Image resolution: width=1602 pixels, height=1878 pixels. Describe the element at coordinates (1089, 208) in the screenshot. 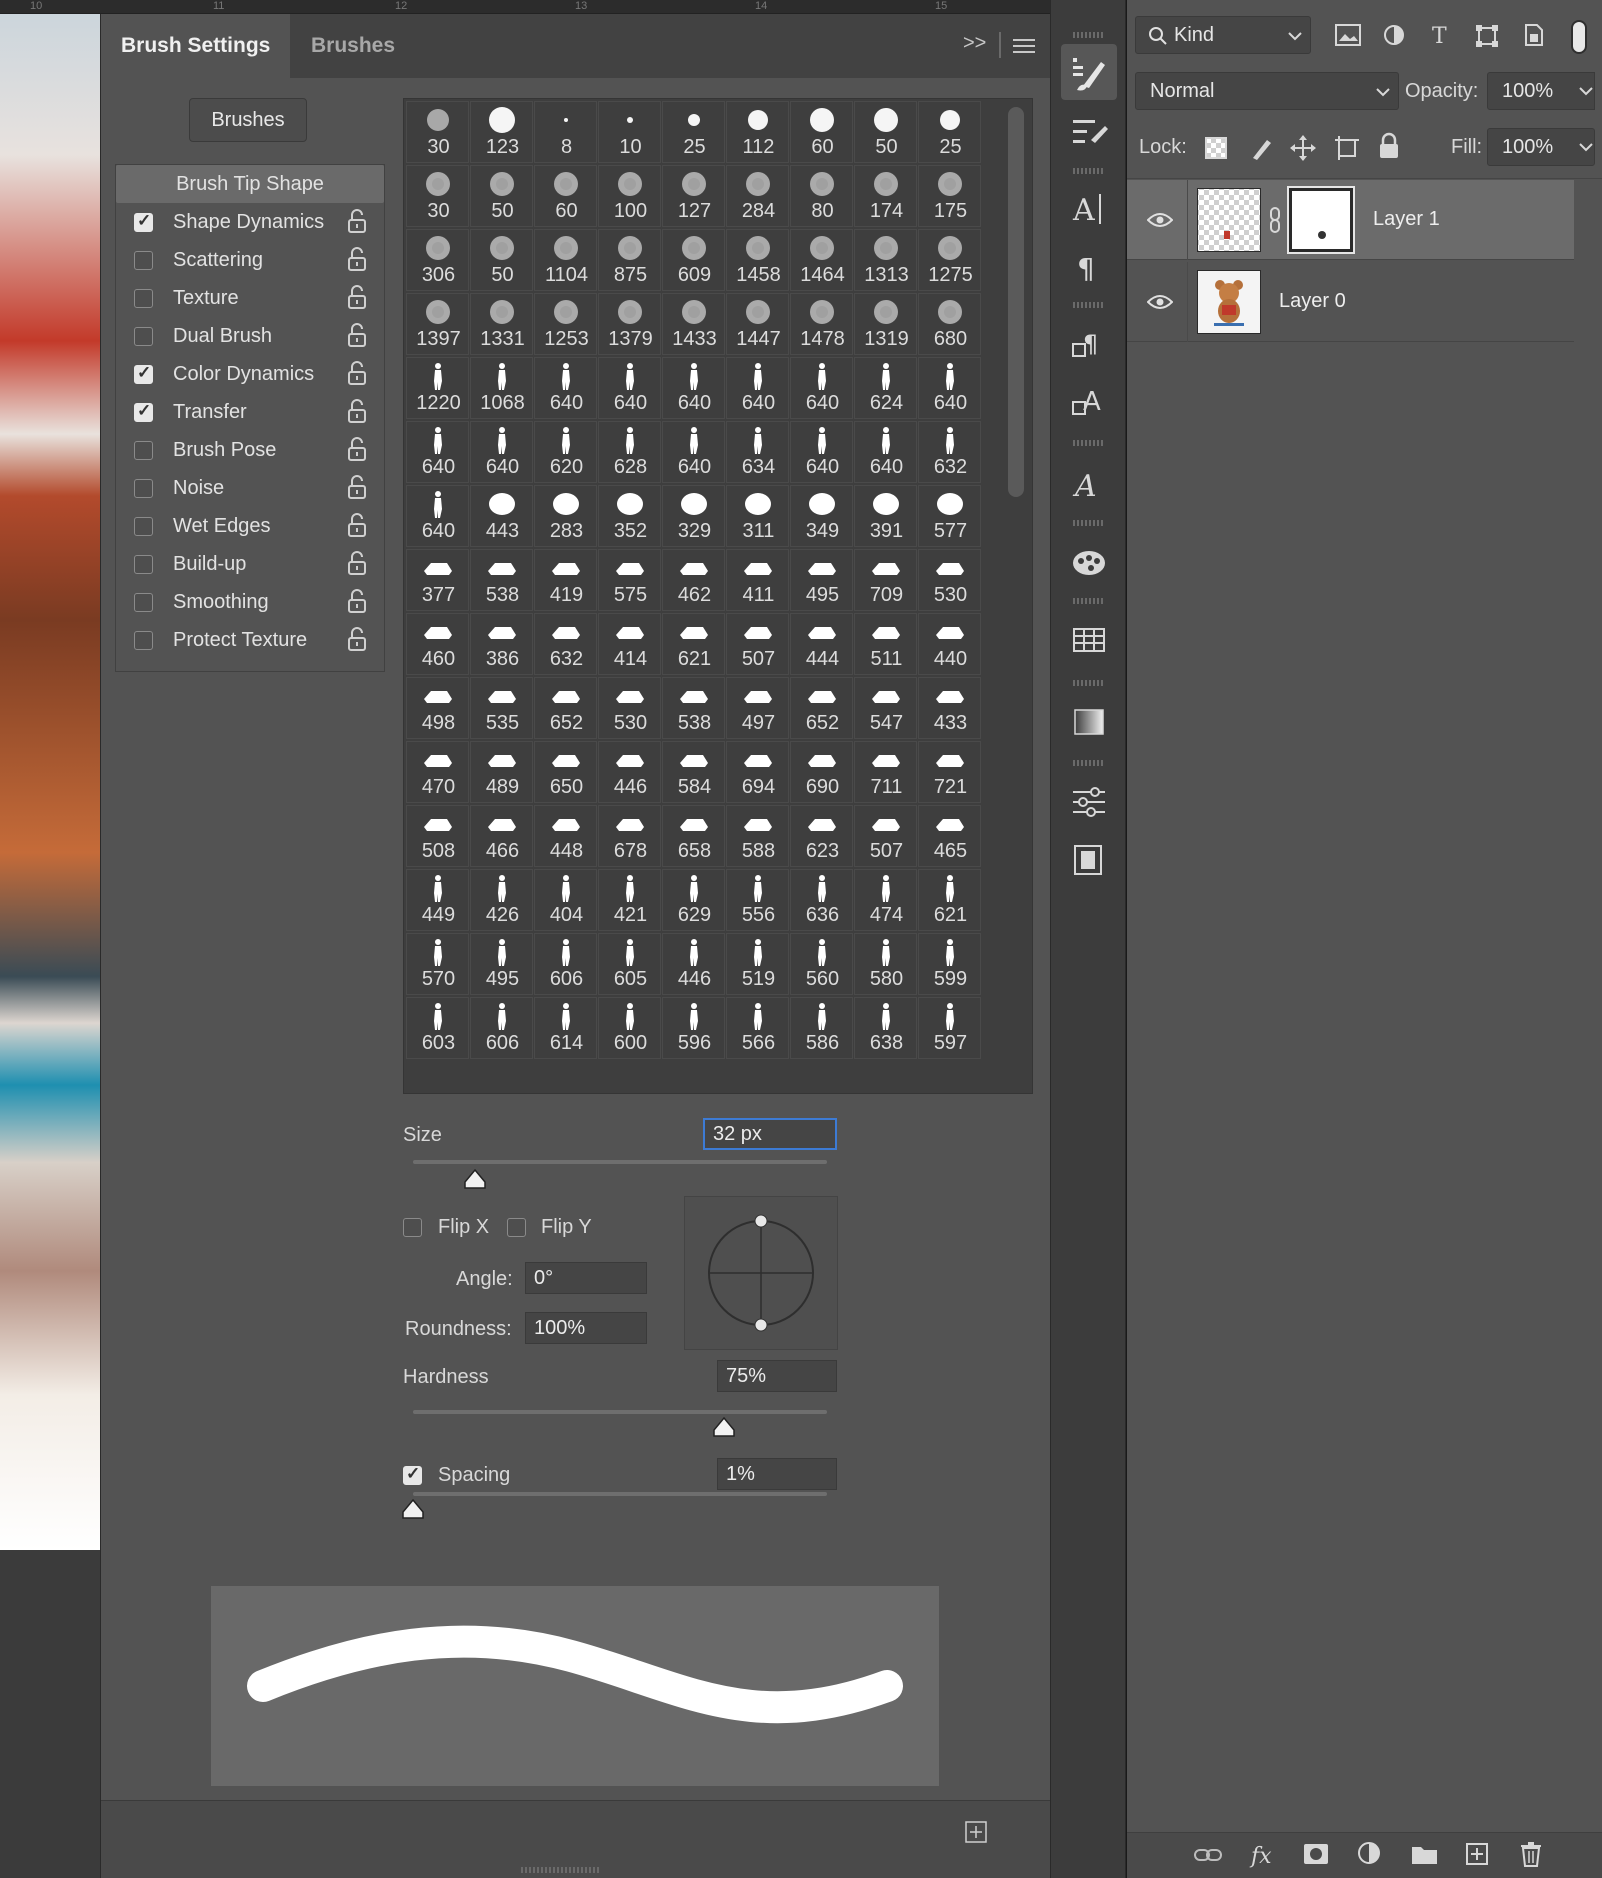

I see `character-icon: A` at that location.